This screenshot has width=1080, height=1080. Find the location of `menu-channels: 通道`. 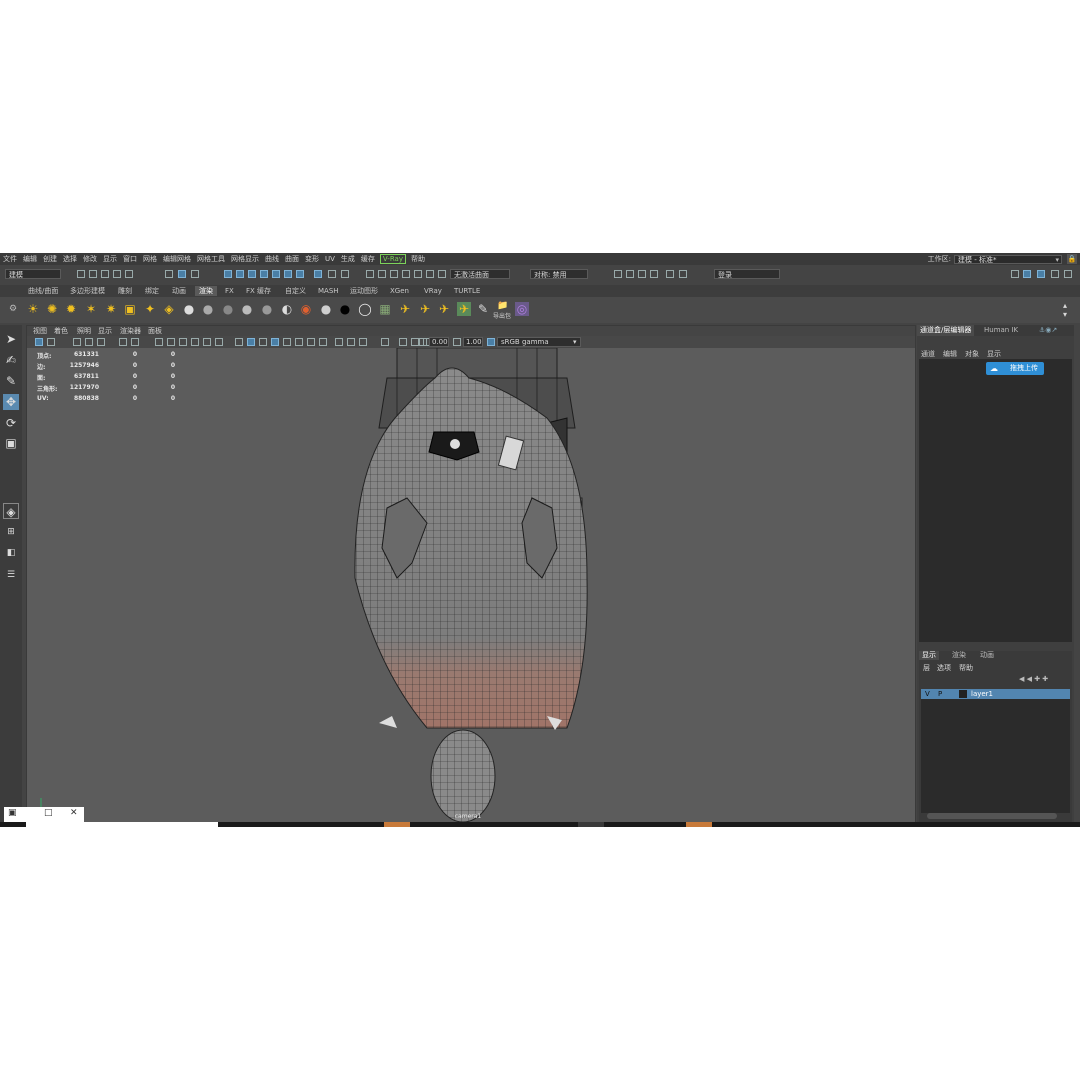

menu-channels: 通道 is located at coordinates (928, 354).